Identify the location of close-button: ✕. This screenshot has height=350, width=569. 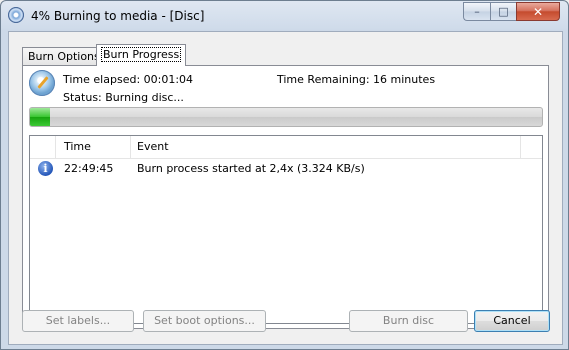
(538, 11).